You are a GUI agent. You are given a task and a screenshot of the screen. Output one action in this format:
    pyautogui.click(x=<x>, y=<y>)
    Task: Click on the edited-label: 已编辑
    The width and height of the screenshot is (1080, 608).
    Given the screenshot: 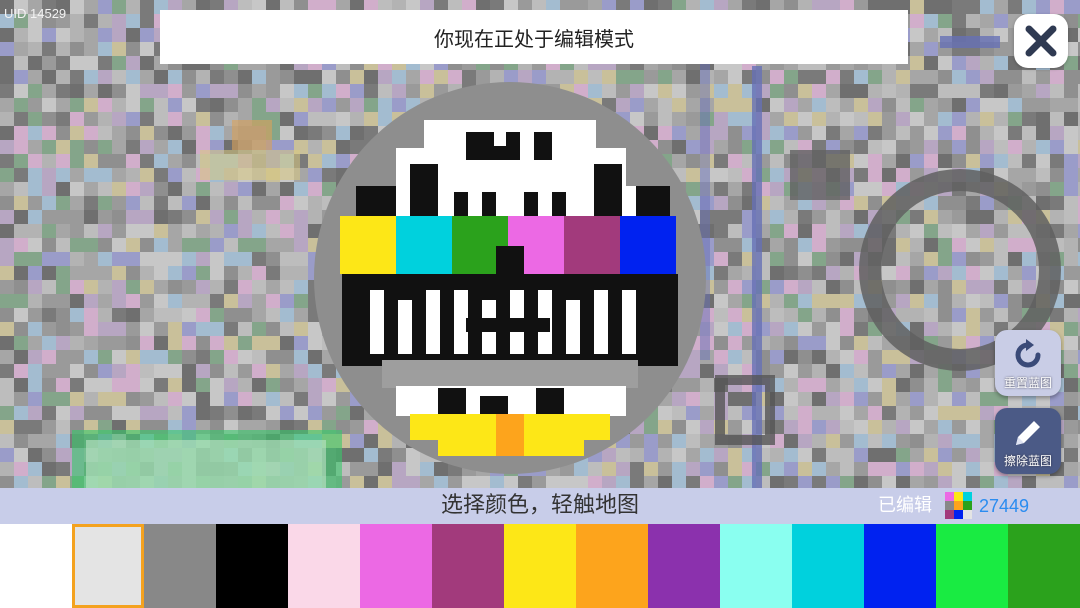 What is the action you would take?
    pyautogui.click(x=905, y=505)
    